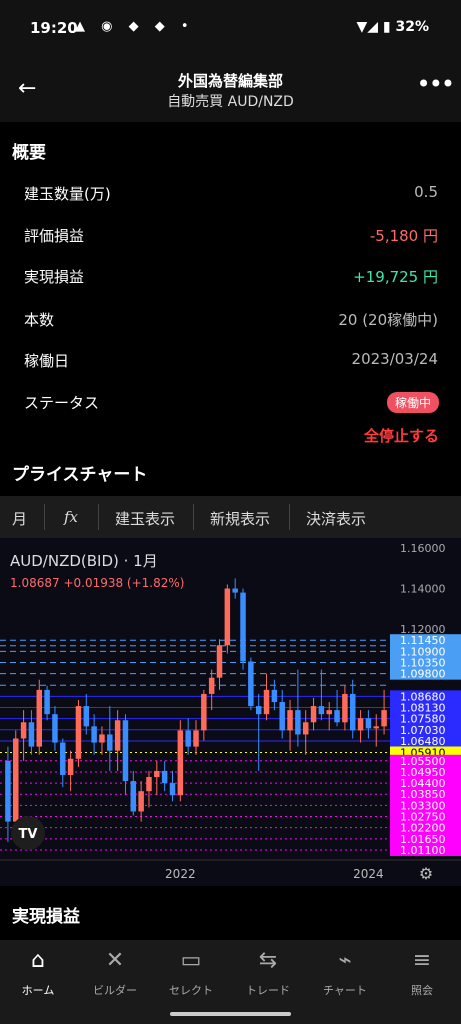 The width and height of the screenshot is (461, 1024). Describe the element at coordinates (191, 960) in the screenshot. I see `select-icon: ▭` at that location.